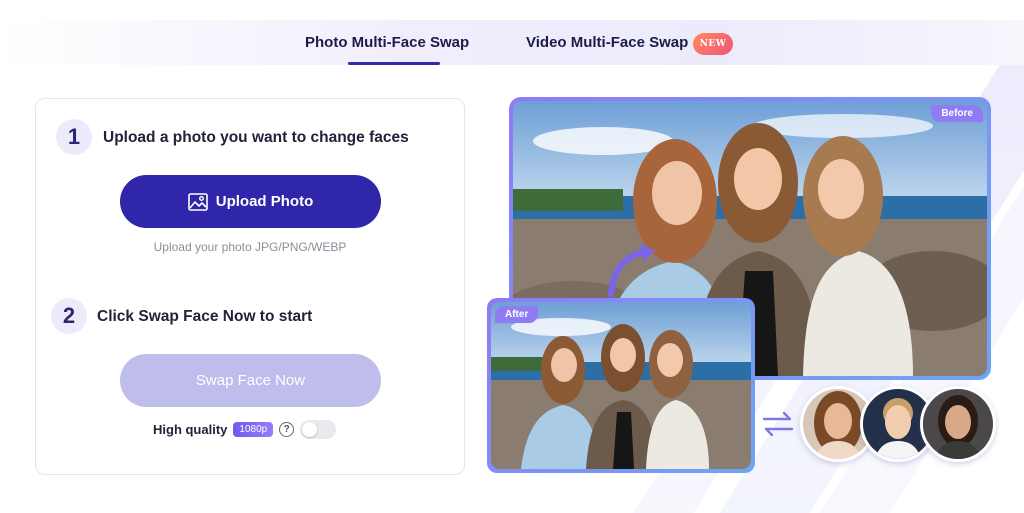 The height and width of the screenshot is (513, 1024). Describe the element at coordinates (69, 316) in the screenshot. I see `step-2-number: 2` at that location.